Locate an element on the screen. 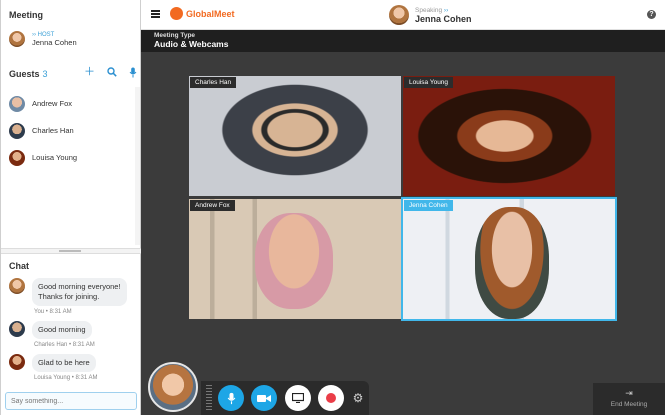 This screenshot has width=665, height=415. add-guest-icon: ＋ is located at coordinates (89, 74).